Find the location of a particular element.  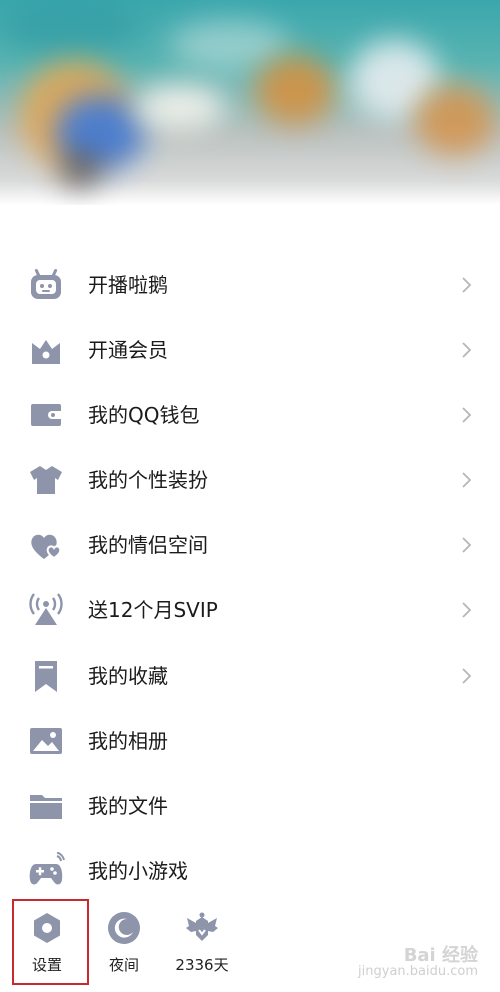

tv-robot-icon is located at coordinates (46, 285).